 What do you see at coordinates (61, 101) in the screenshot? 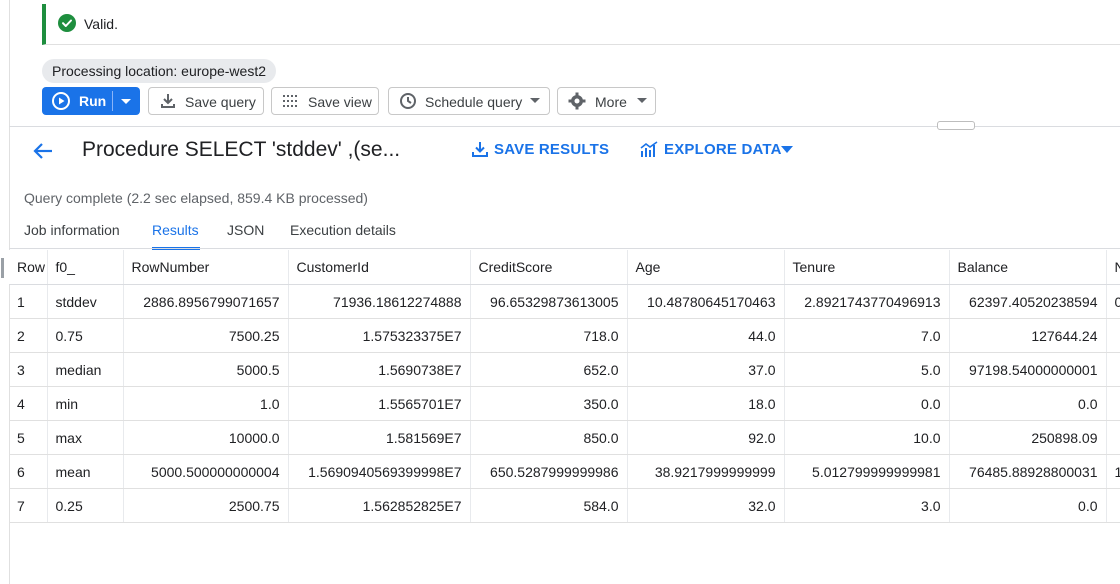
I see `play-icon` at bounding box center [61, 101].